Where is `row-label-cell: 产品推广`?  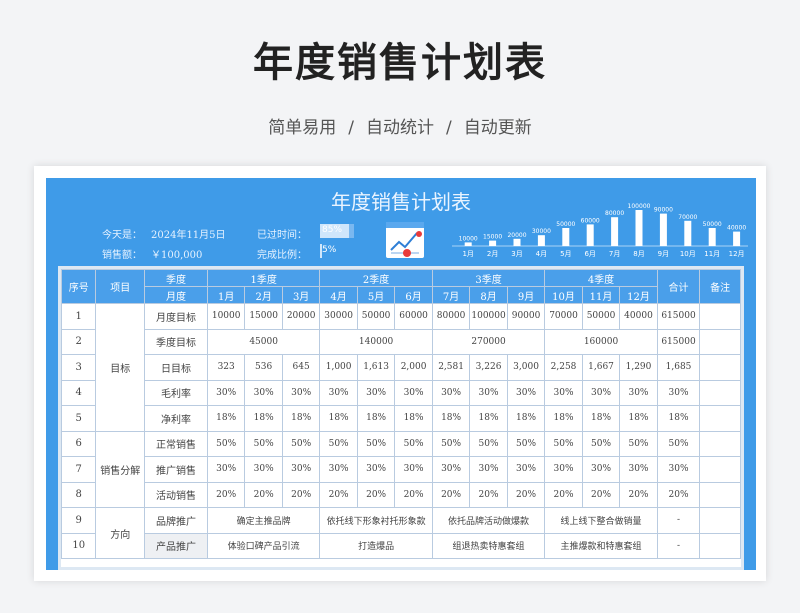 row-label-cell: 产品推广 is located at coordinates (176, 545).